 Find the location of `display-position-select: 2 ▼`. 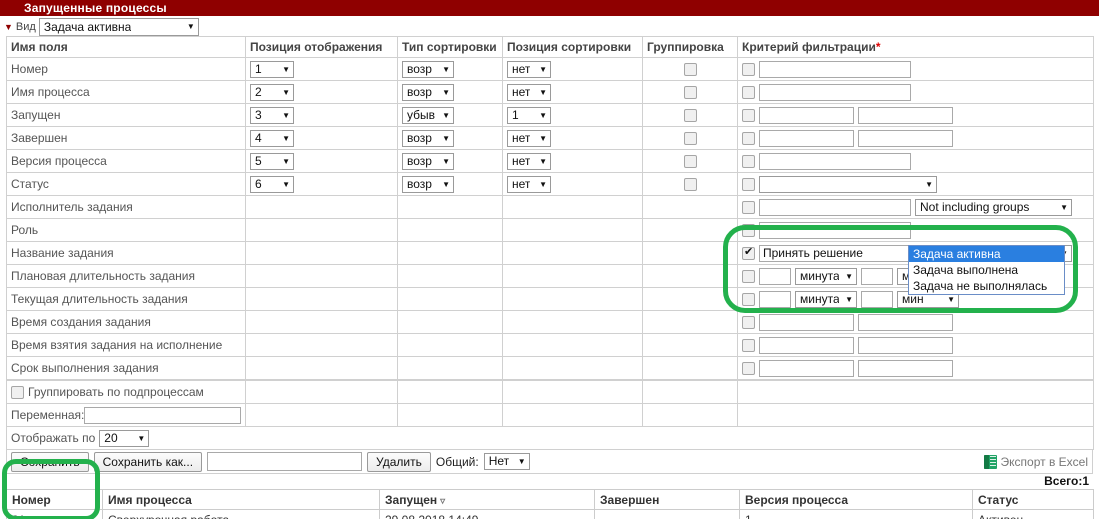

display-position-select: 2 ▼ is located at coordinates (272, 92).